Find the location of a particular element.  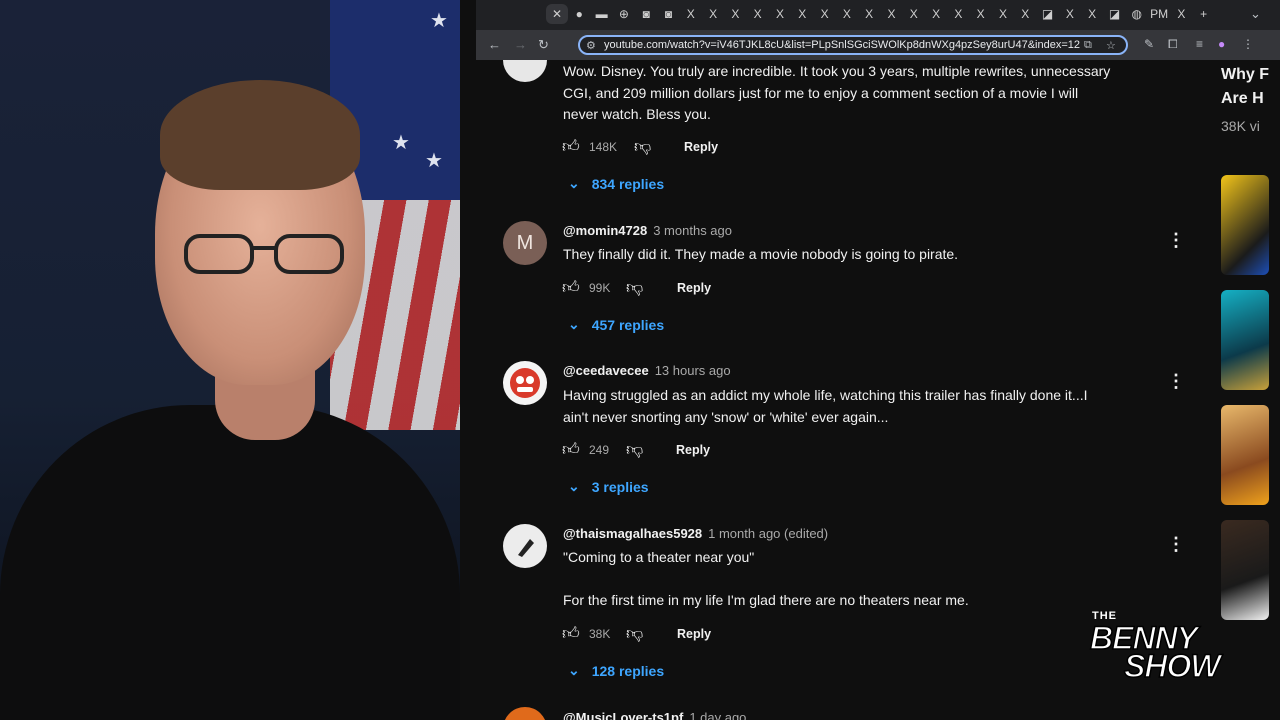

view-replies-button: ⌄ 128 replies is located at coordinates (616, 670).